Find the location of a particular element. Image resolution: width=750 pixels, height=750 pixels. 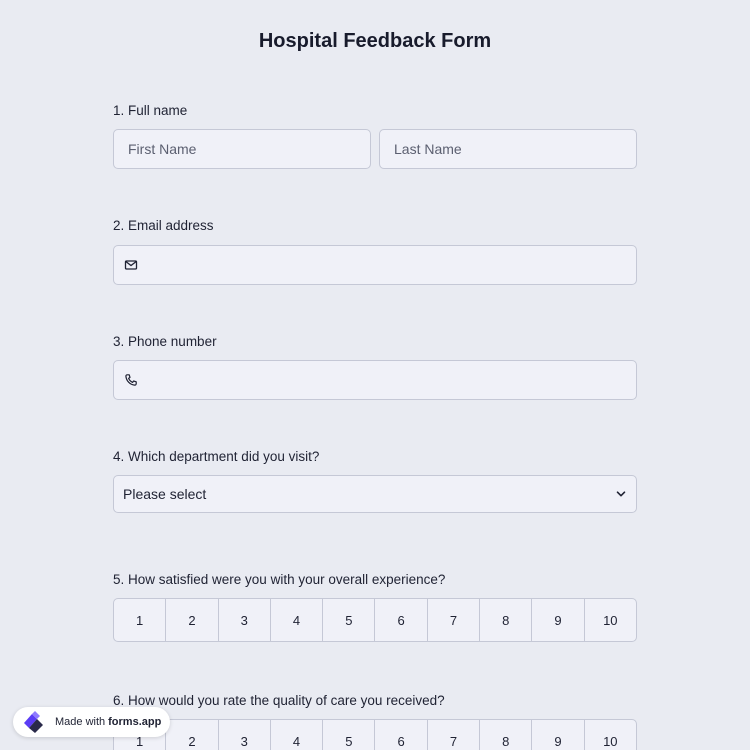

question-email: 2. Email address is located at coordinates (375, 225).